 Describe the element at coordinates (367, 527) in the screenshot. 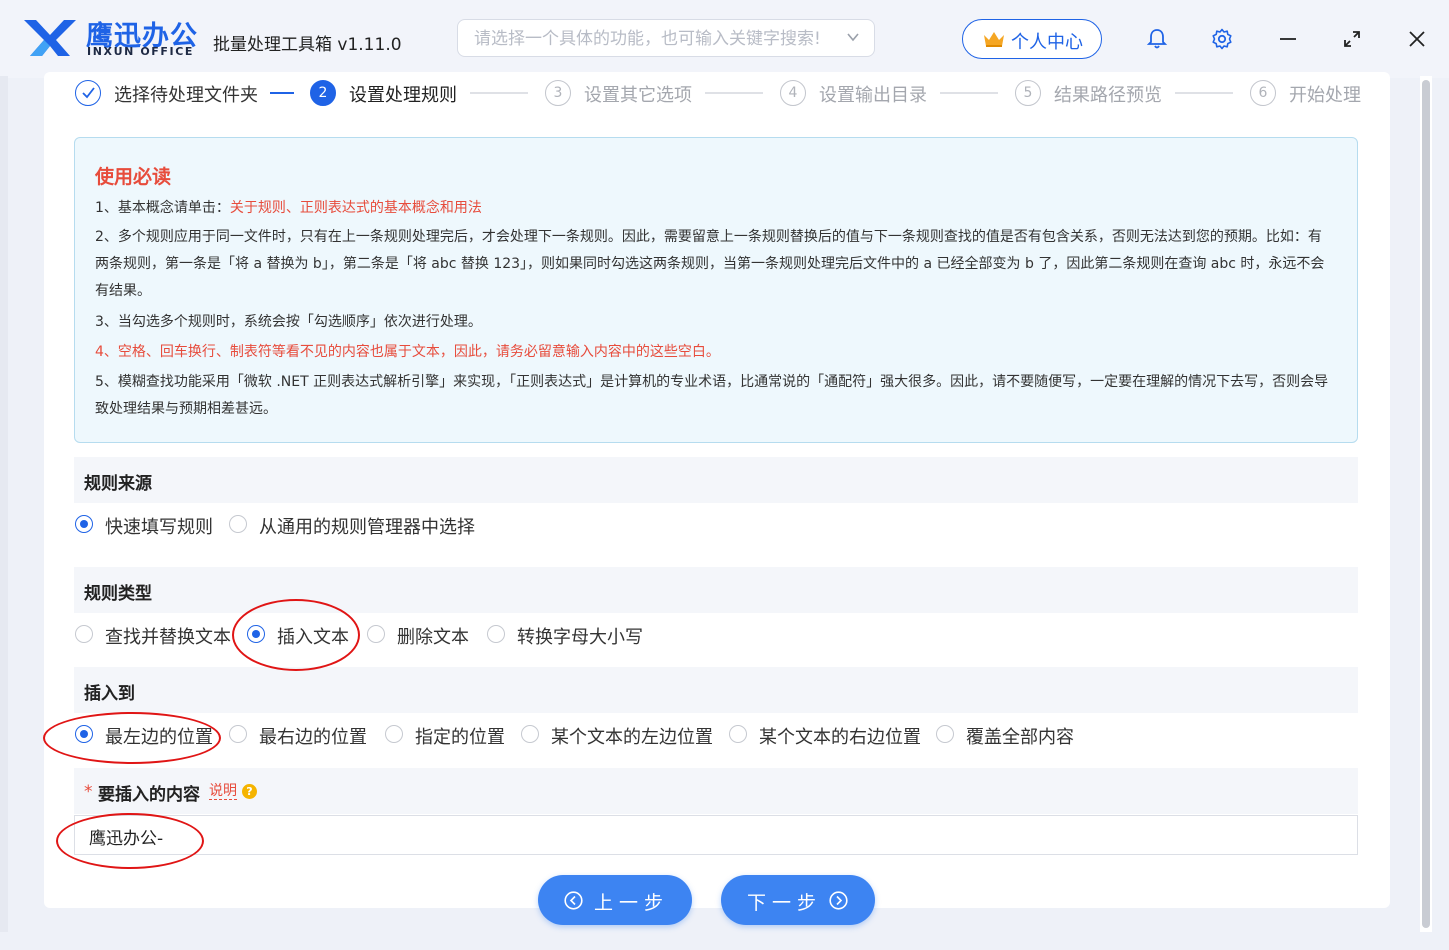

I see `radio-label: 从通用的规则管理器中选择` at that location.